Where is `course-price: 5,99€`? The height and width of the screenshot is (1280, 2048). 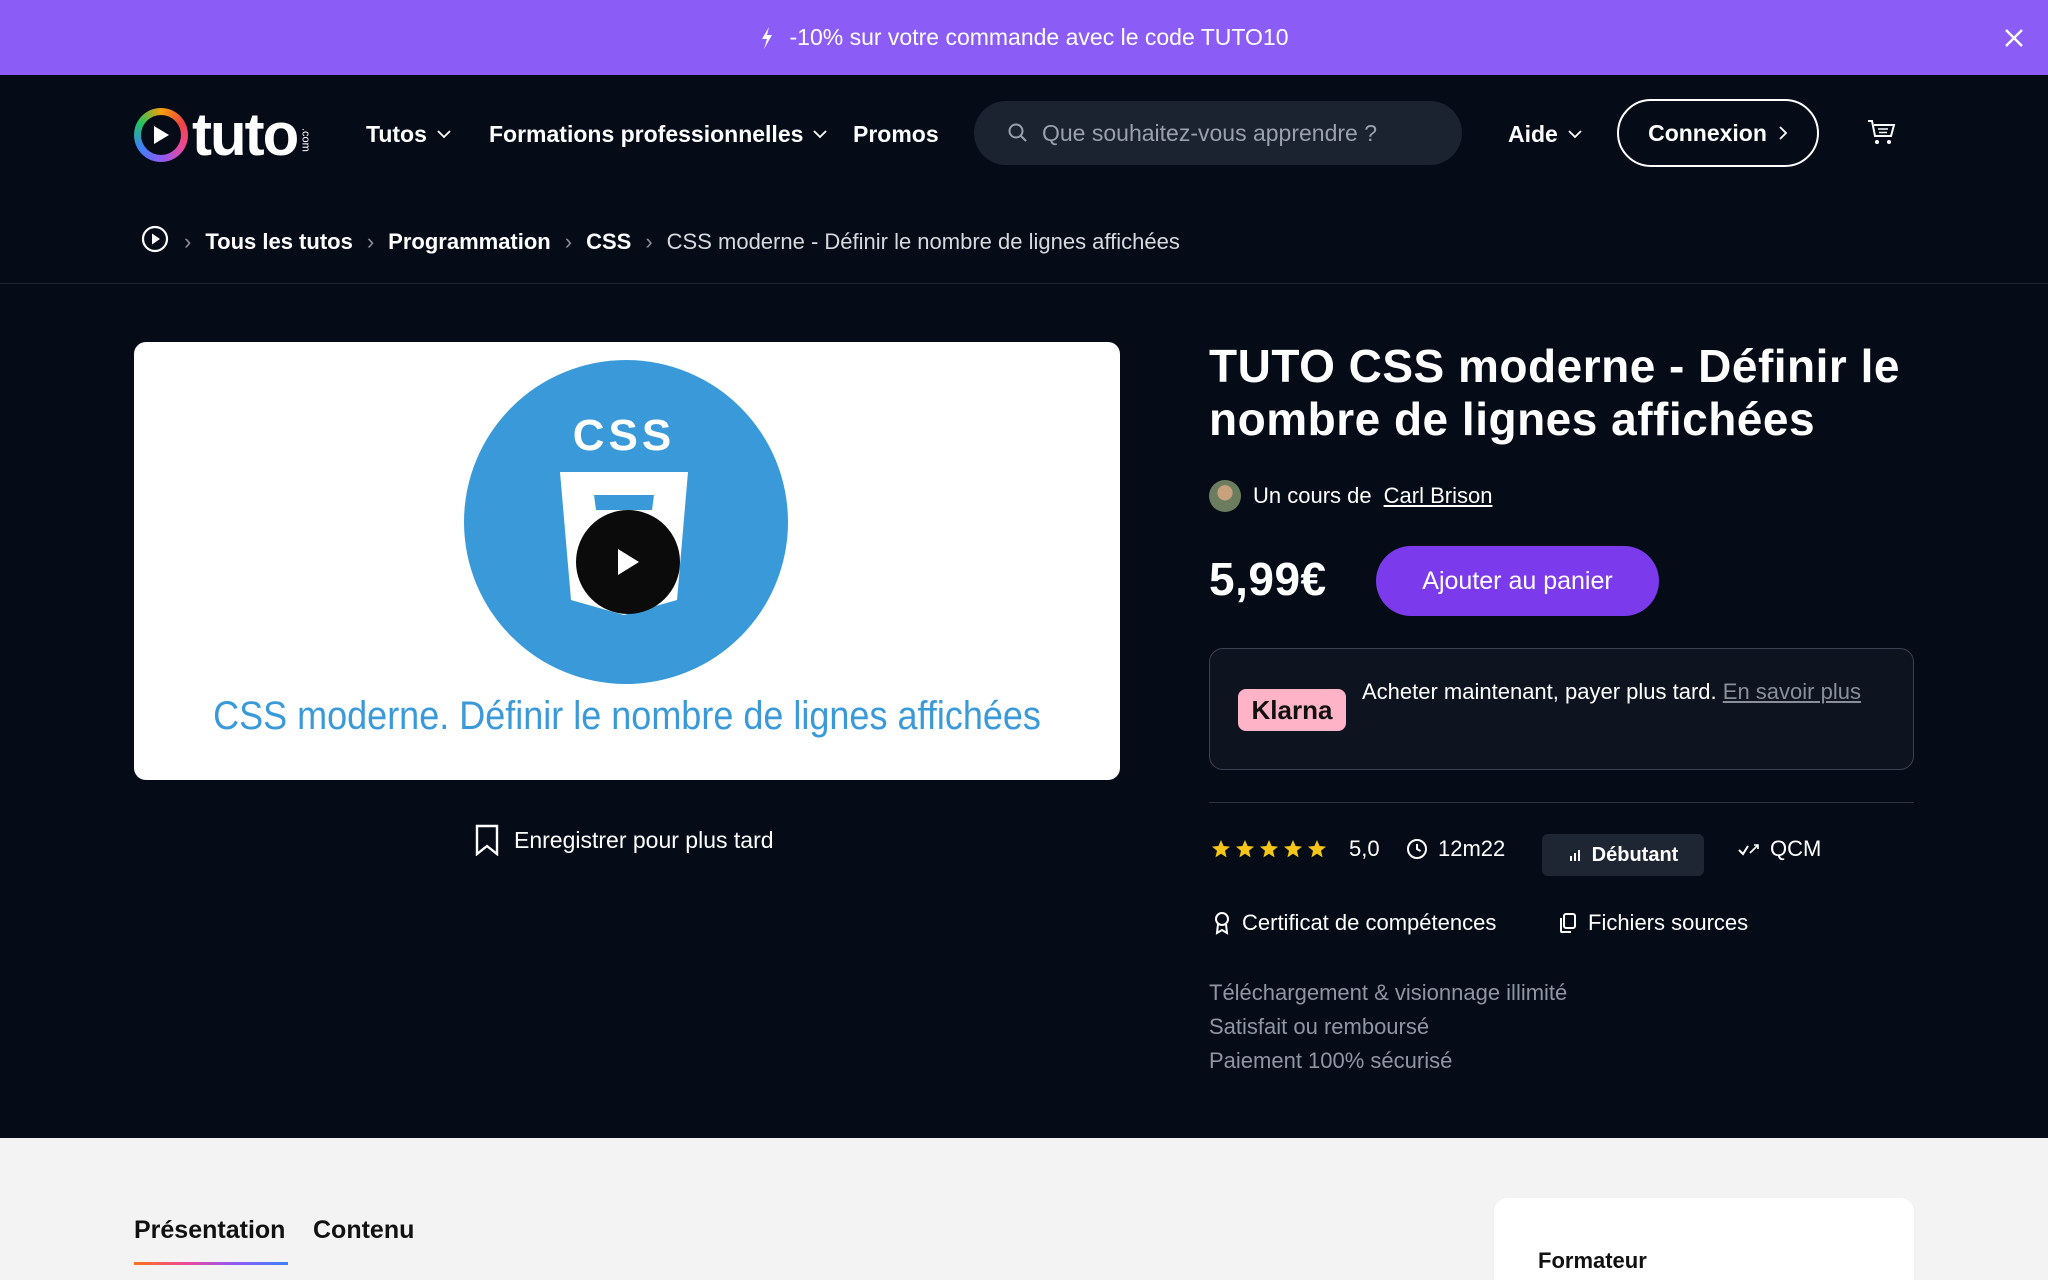 course-price: 5,99€ is located at coordinates (1268, 579).